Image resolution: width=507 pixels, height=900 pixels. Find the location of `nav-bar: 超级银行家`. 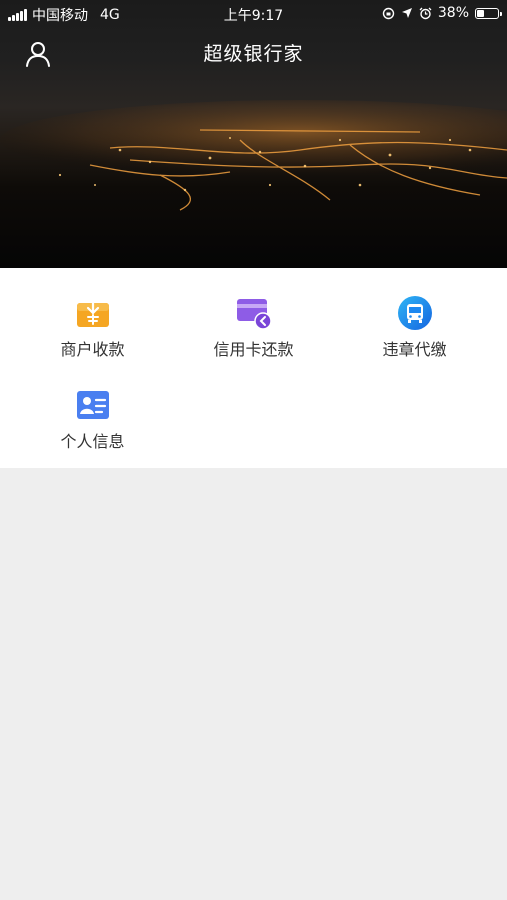

nav-bar: 超级银行家 is located at coordinates (253, 52).